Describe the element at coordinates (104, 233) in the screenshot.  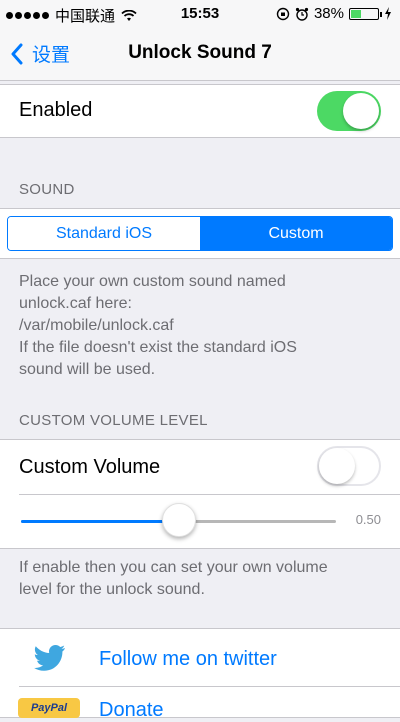
I see `segment-standard-ios: Standard iOS` at that location.